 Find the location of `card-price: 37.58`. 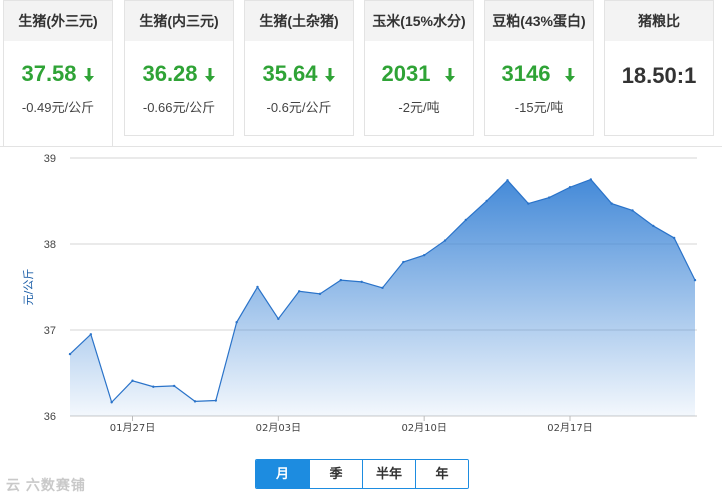

card-price: 37.58 is located at coordinates (58, 75).